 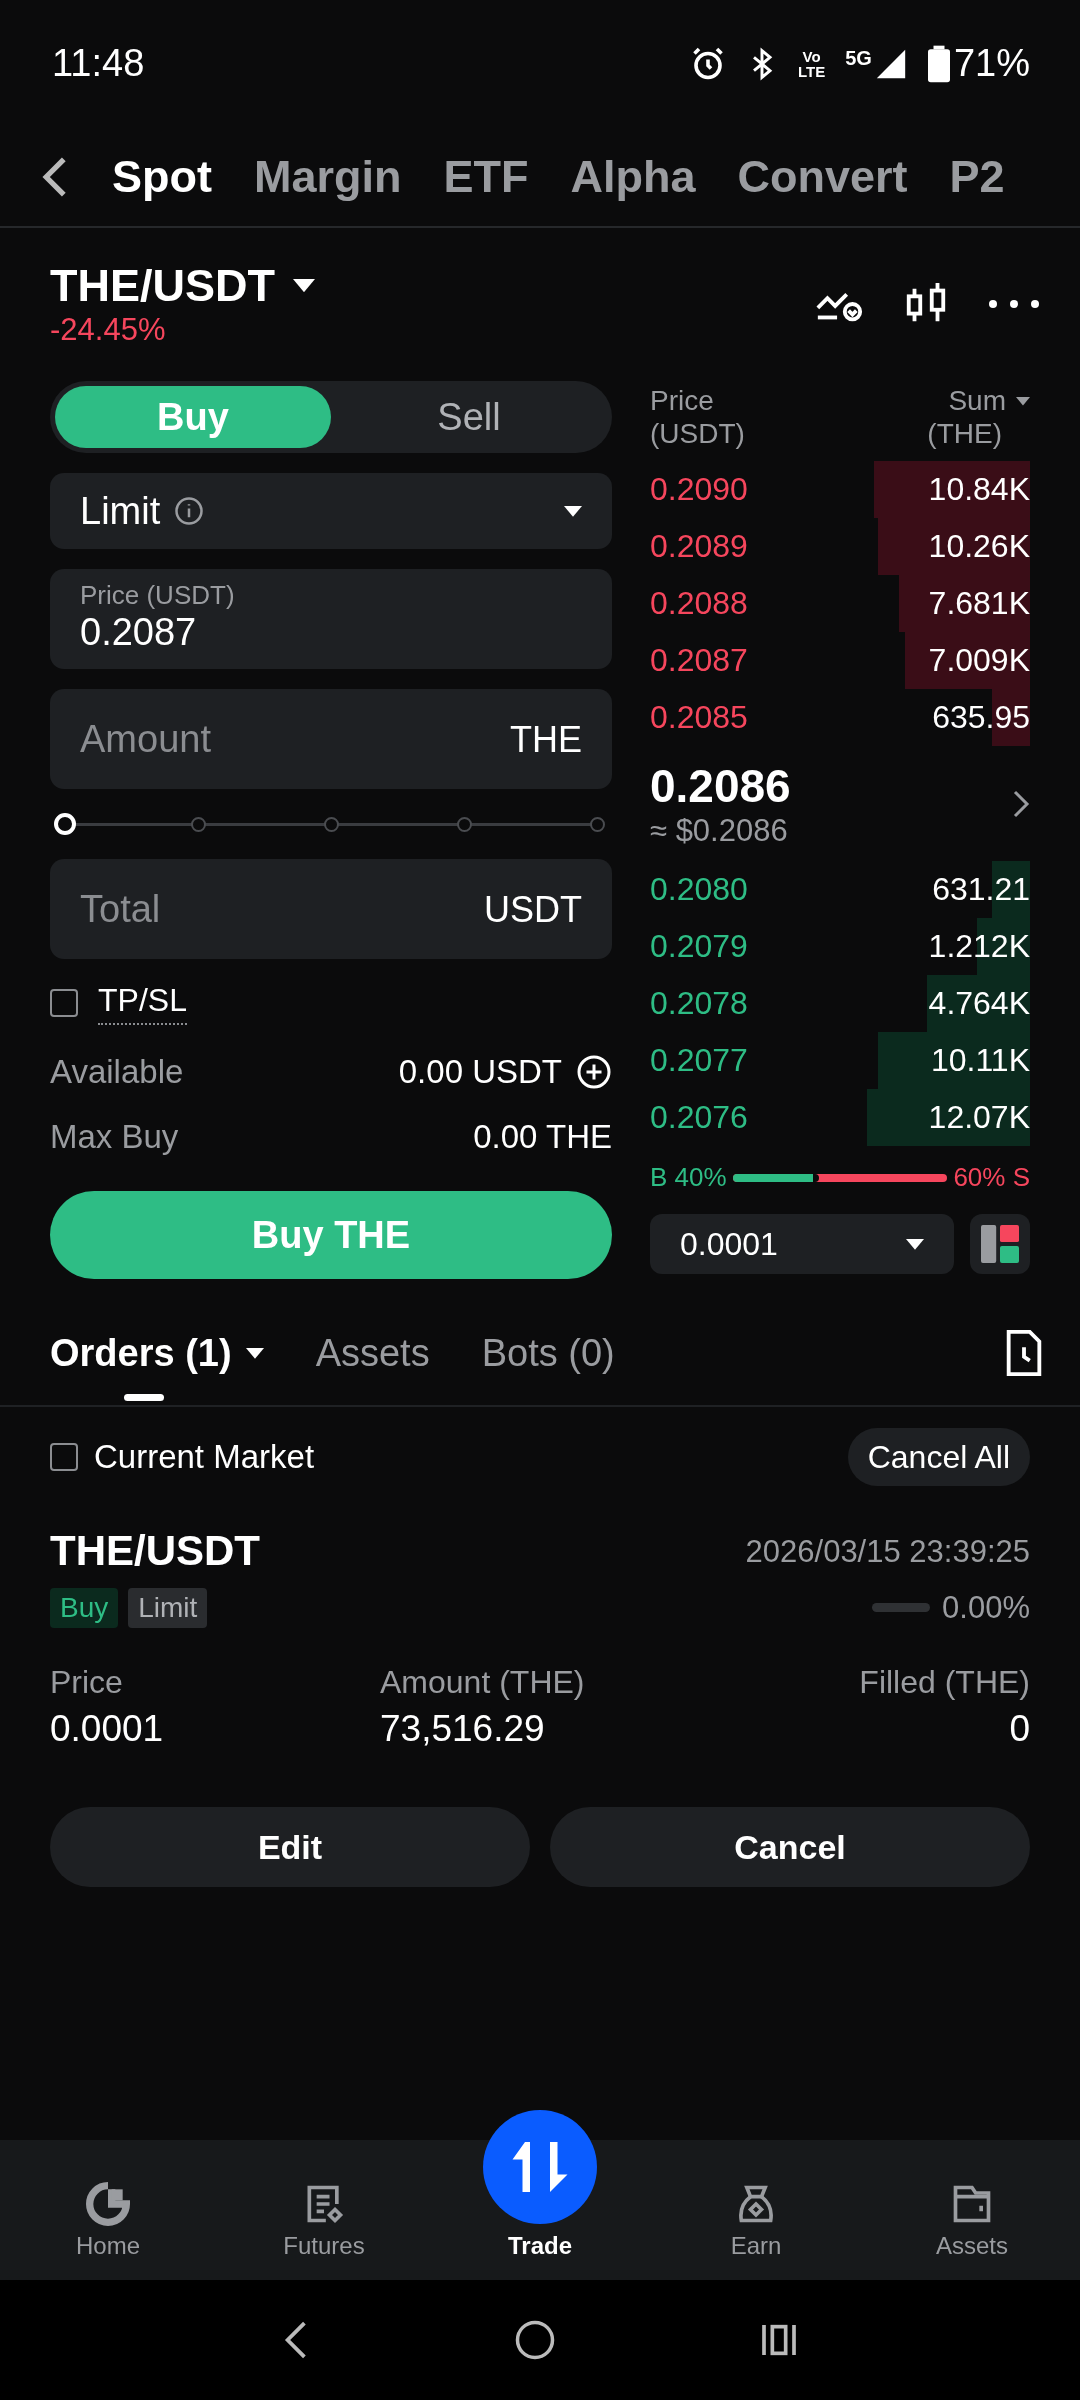 I want to click on order-book-row: 0.2080 631.21, so click(x=840, y=890).